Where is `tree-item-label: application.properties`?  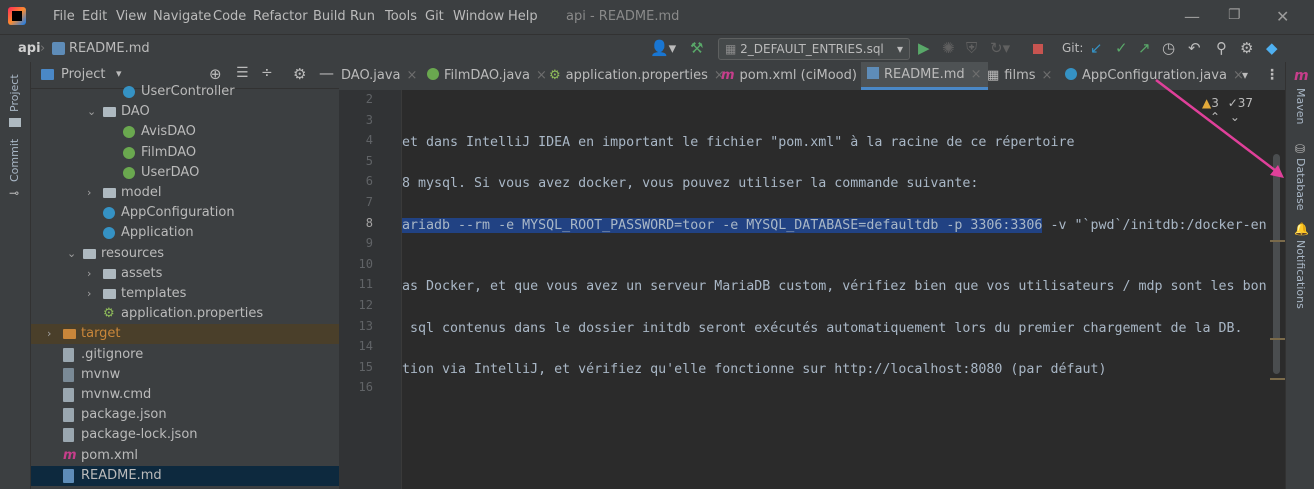
tree-item-label: application.properties is located at coordinates (192, 314).